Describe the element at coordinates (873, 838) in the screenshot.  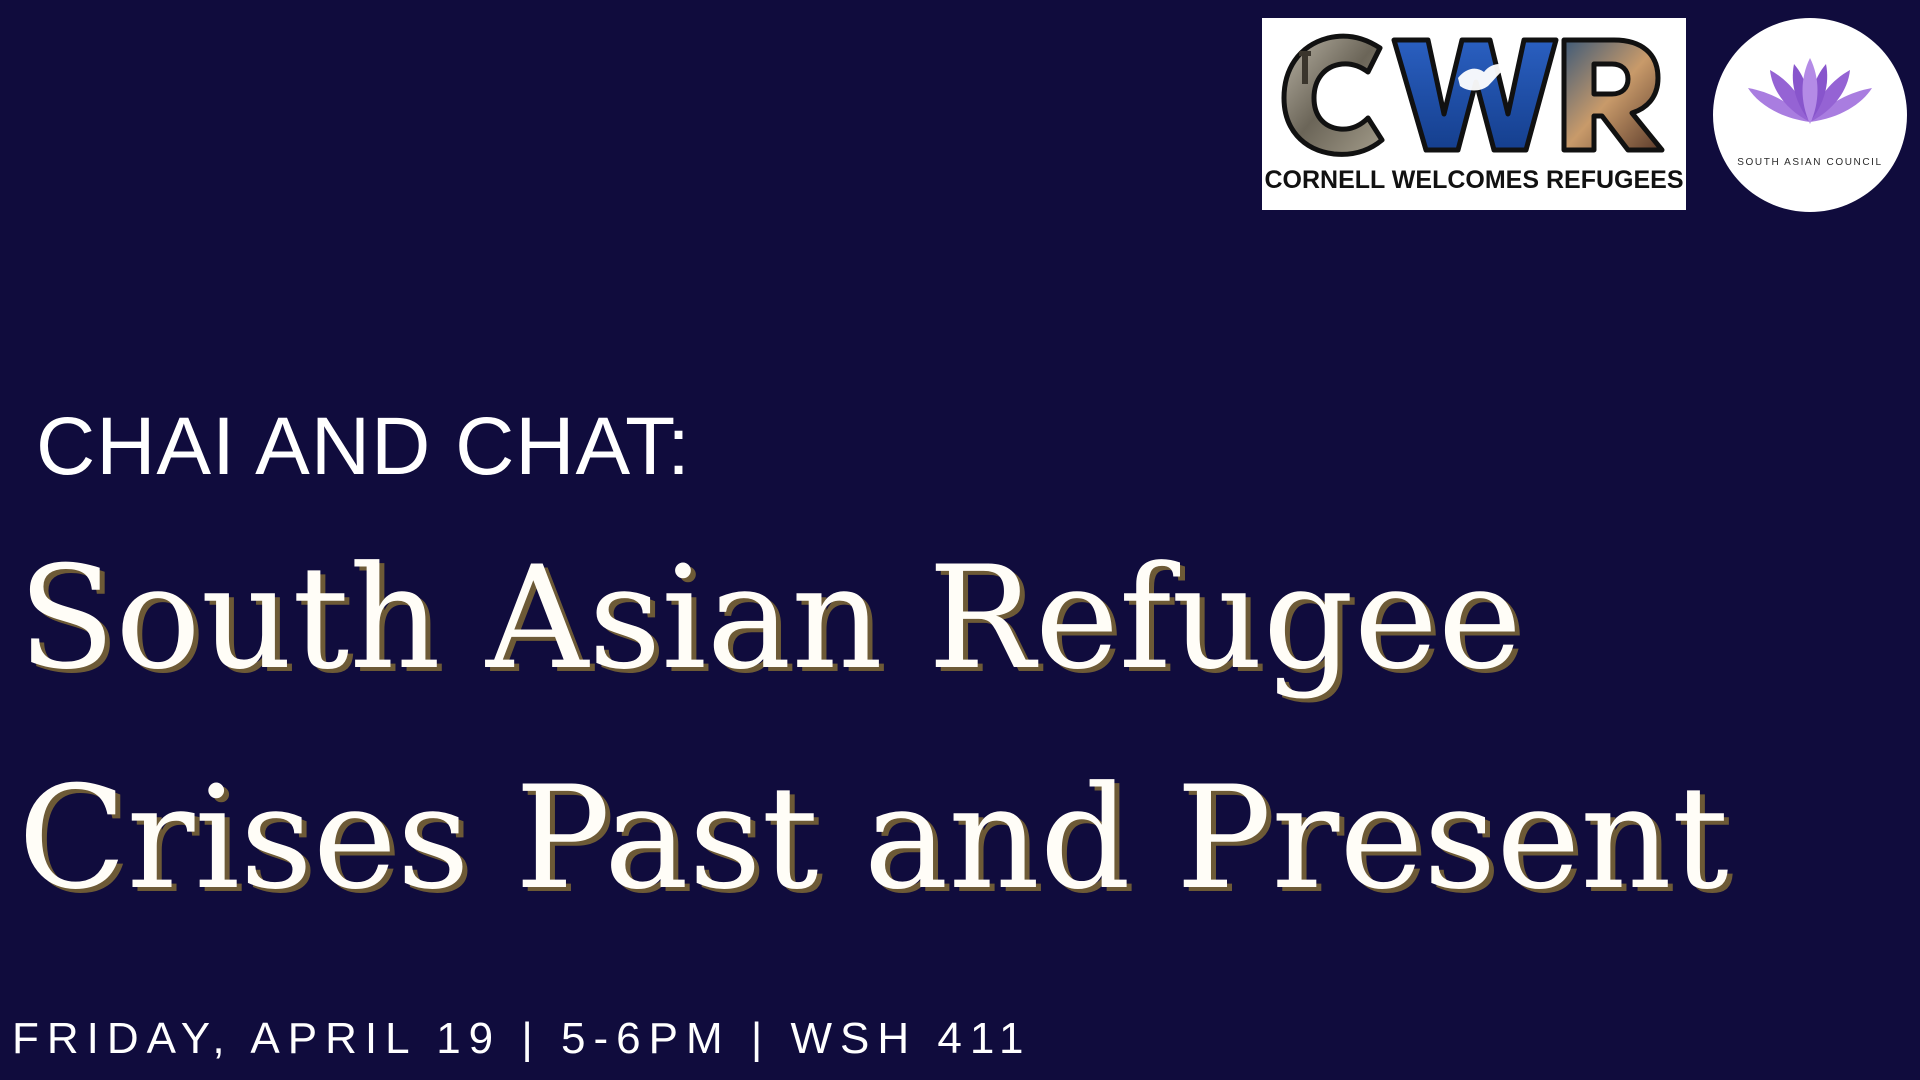
I see `event-title-line2: Crises Past and Present` at that location.